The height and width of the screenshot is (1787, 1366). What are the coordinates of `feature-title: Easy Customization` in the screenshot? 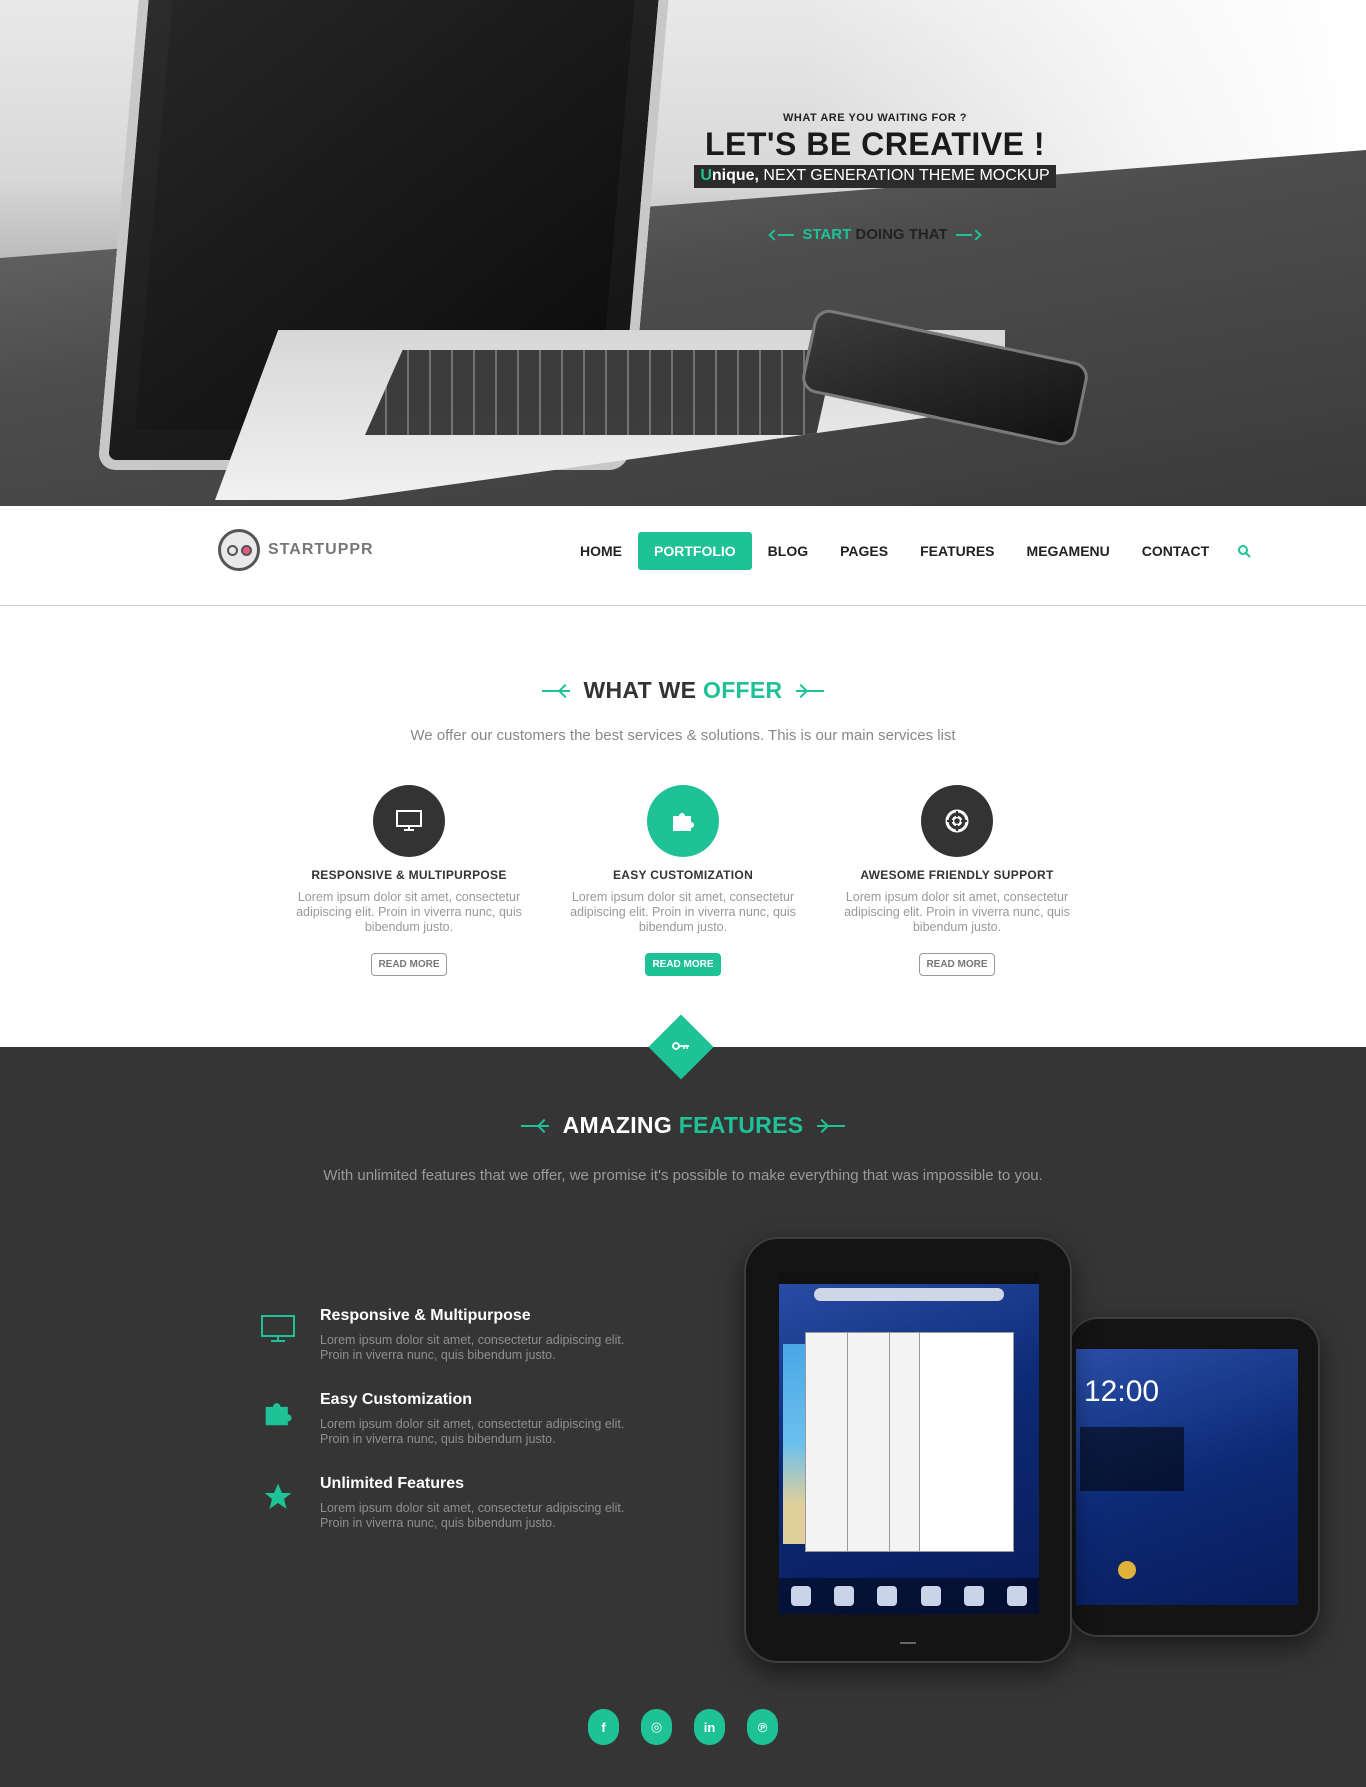 It's located at (396, 1399).